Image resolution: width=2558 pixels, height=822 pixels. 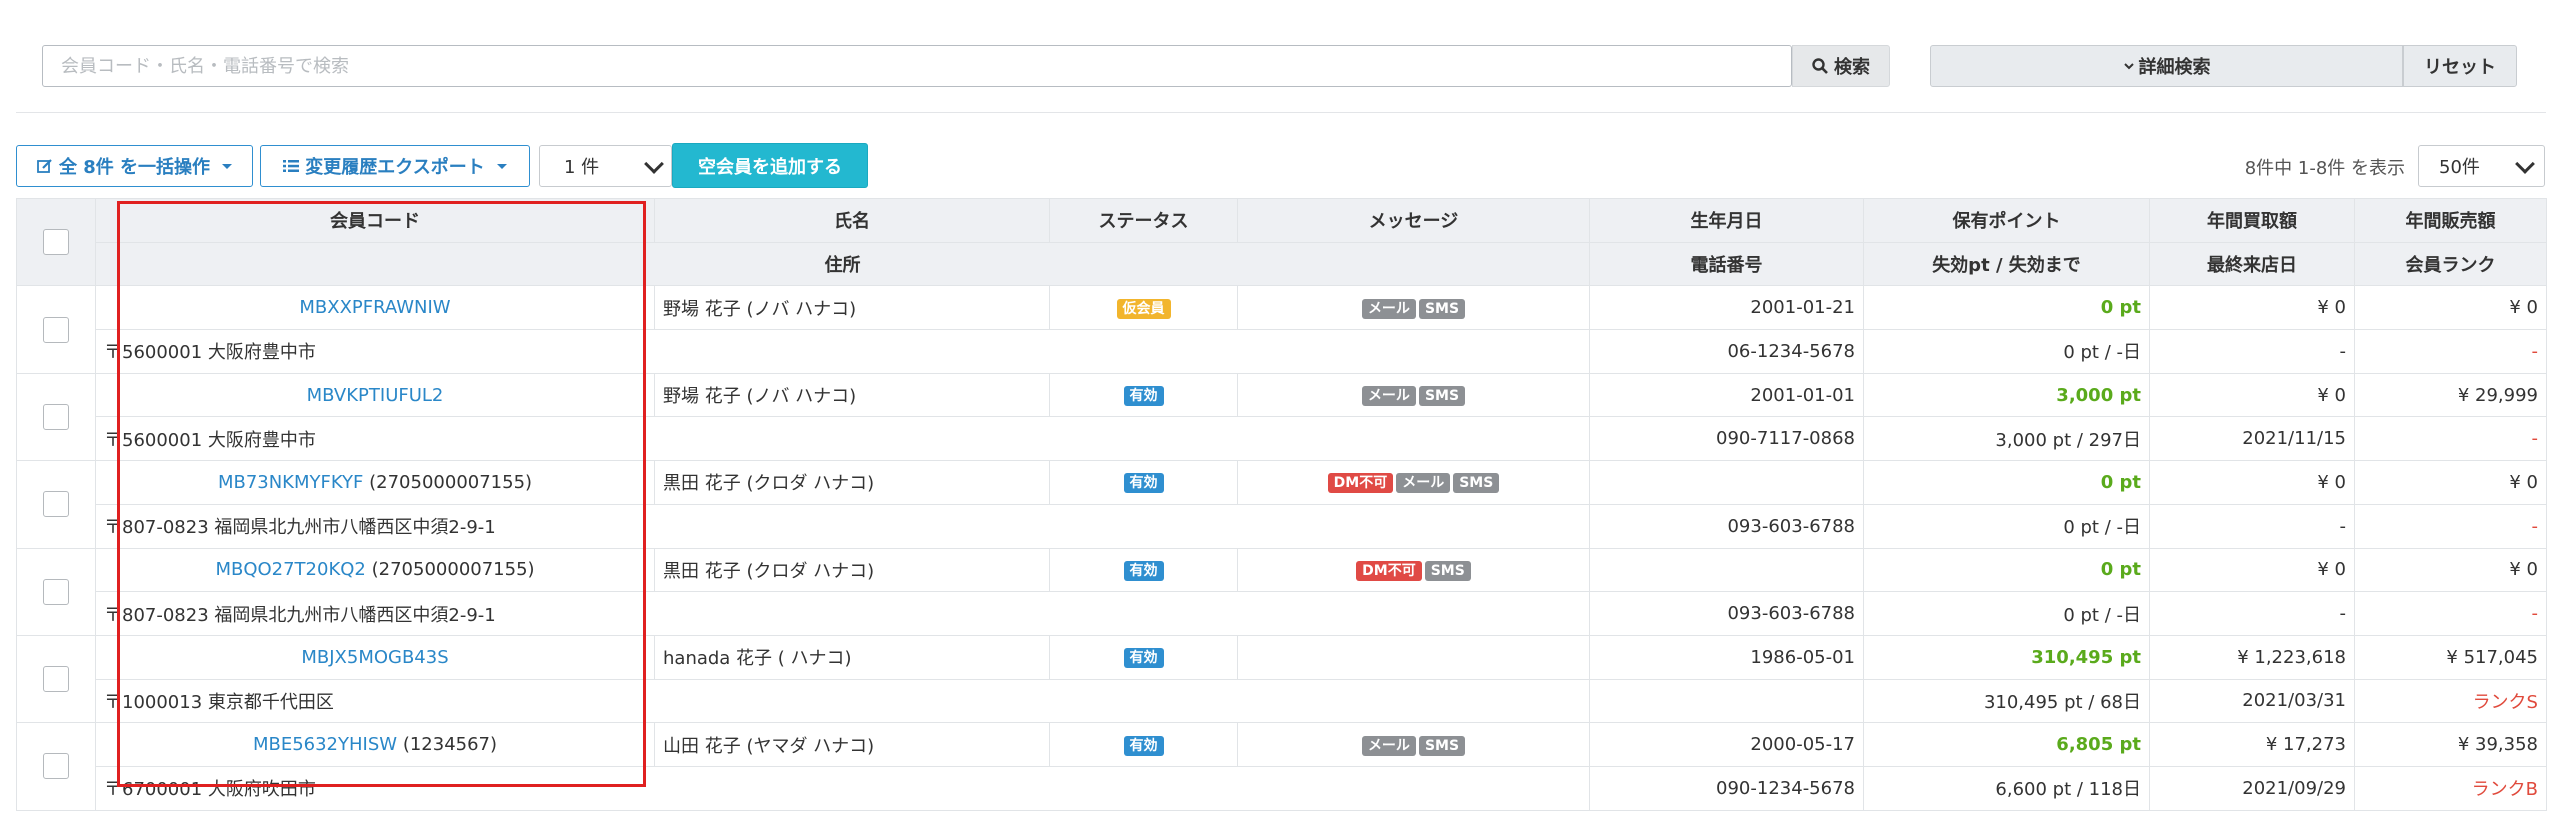 I want to click on message-cell: DM不可 メール SMS, so click(x=1413, y=482).